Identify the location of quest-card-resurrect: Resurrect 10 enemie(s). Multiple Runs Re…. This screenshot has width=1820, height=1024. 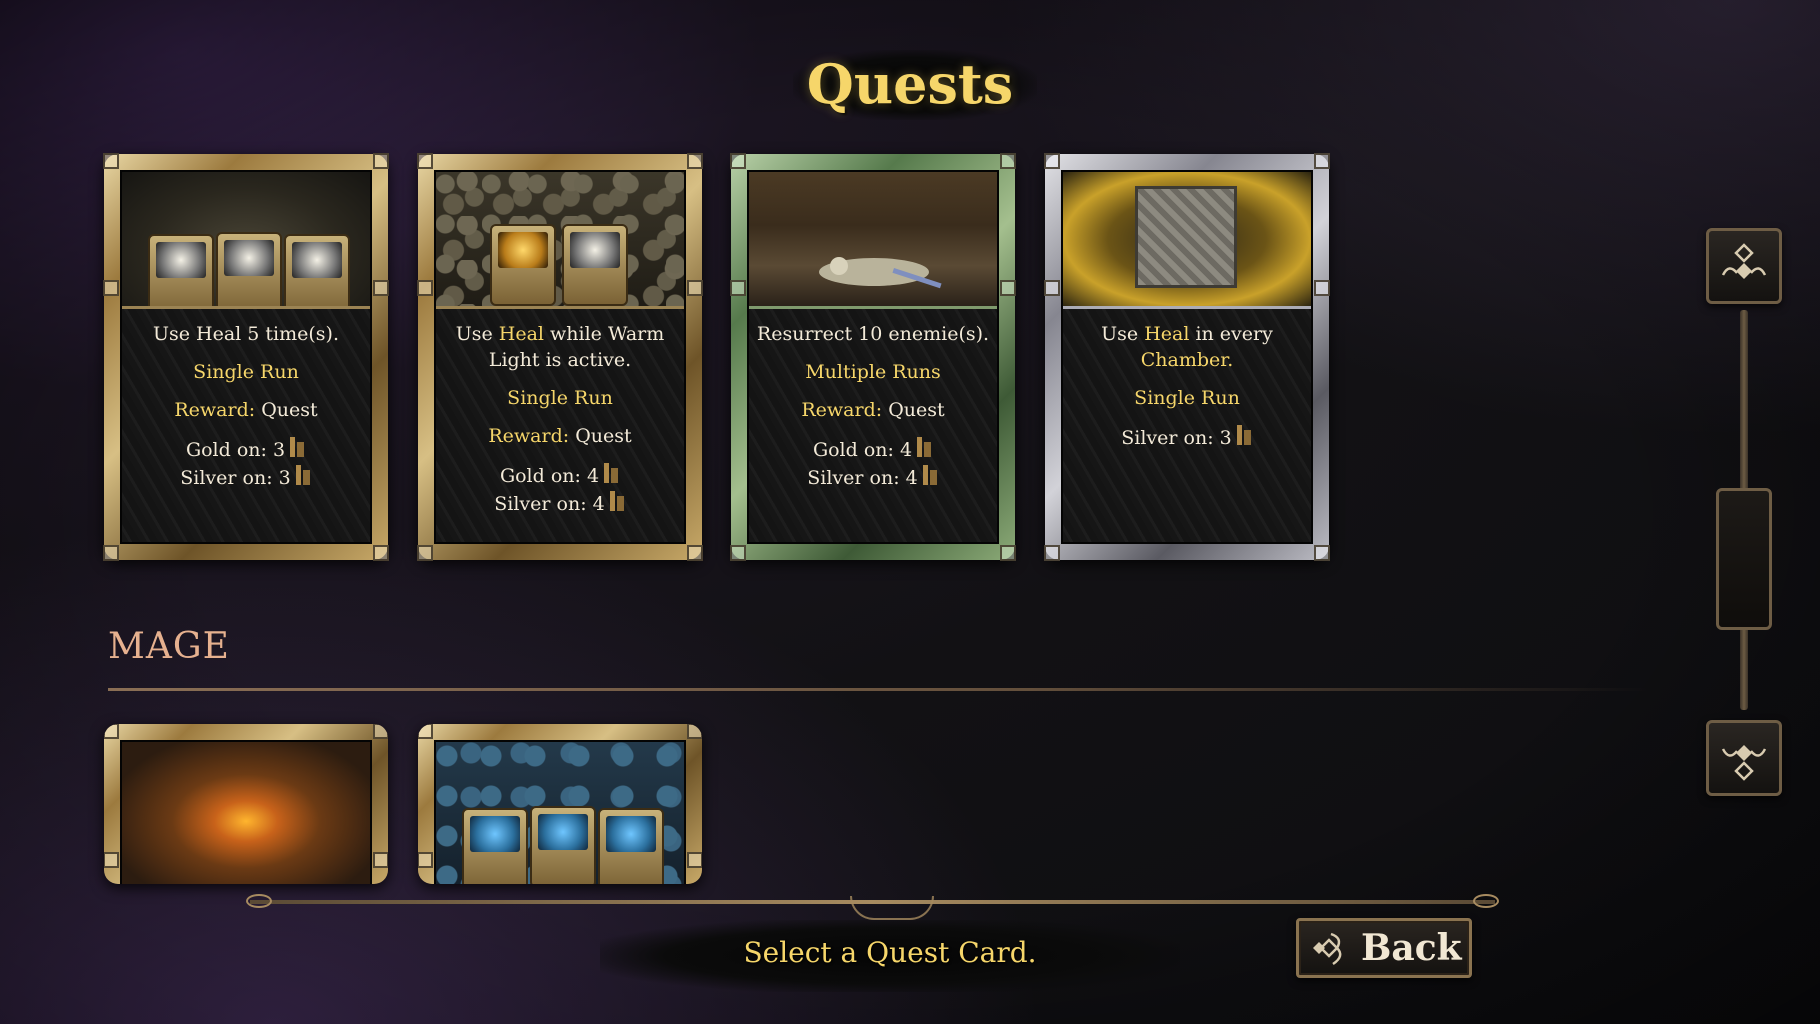
(873, 357).